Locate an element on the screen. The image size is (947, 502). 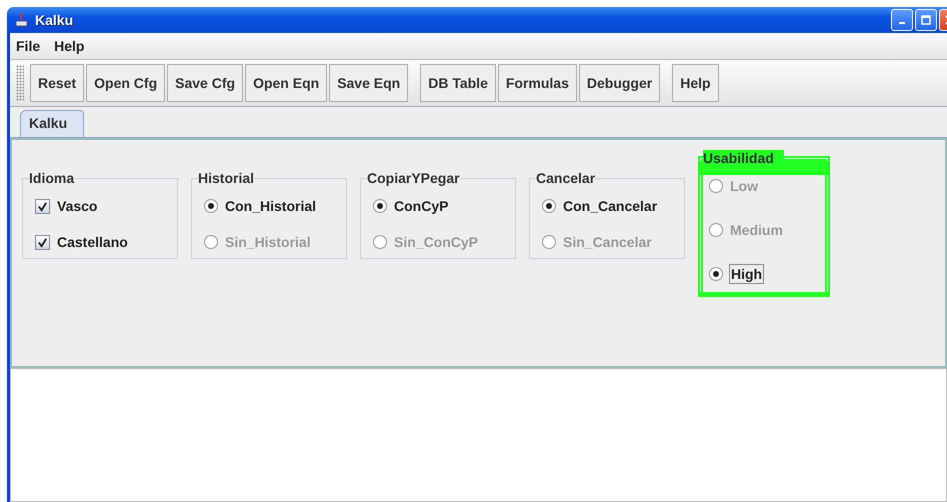
group-title: Cancelar is located at coordinates (566, 178).